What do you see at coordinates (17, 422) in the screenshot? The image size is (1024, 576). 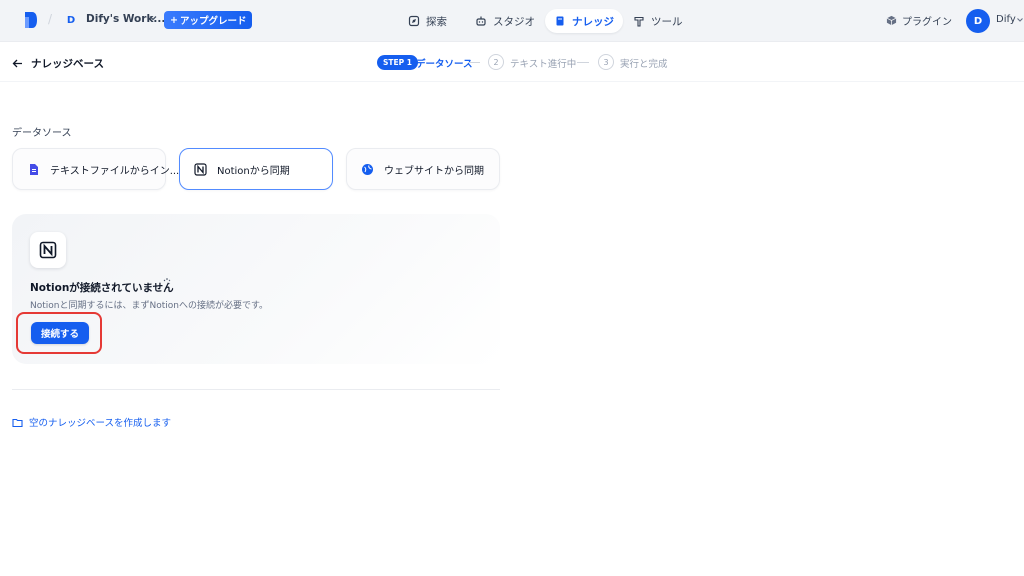 I see `folder-icon` at bounding box center [17, 422].